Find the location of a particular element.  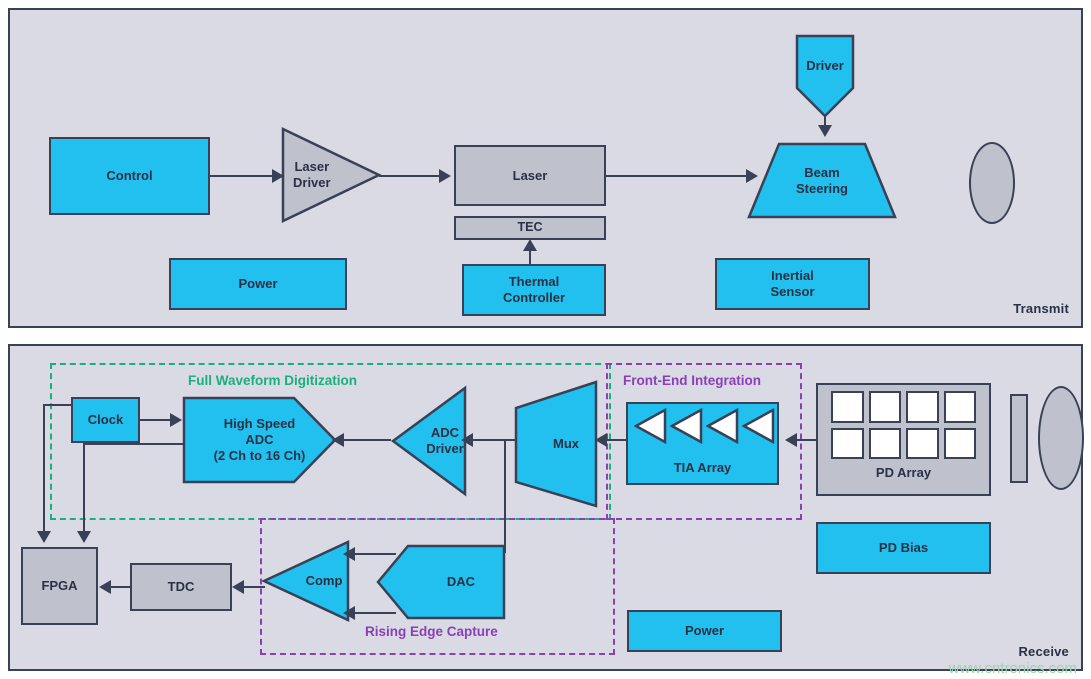

block-tdc: TDC is located at coordinates (181, 587).